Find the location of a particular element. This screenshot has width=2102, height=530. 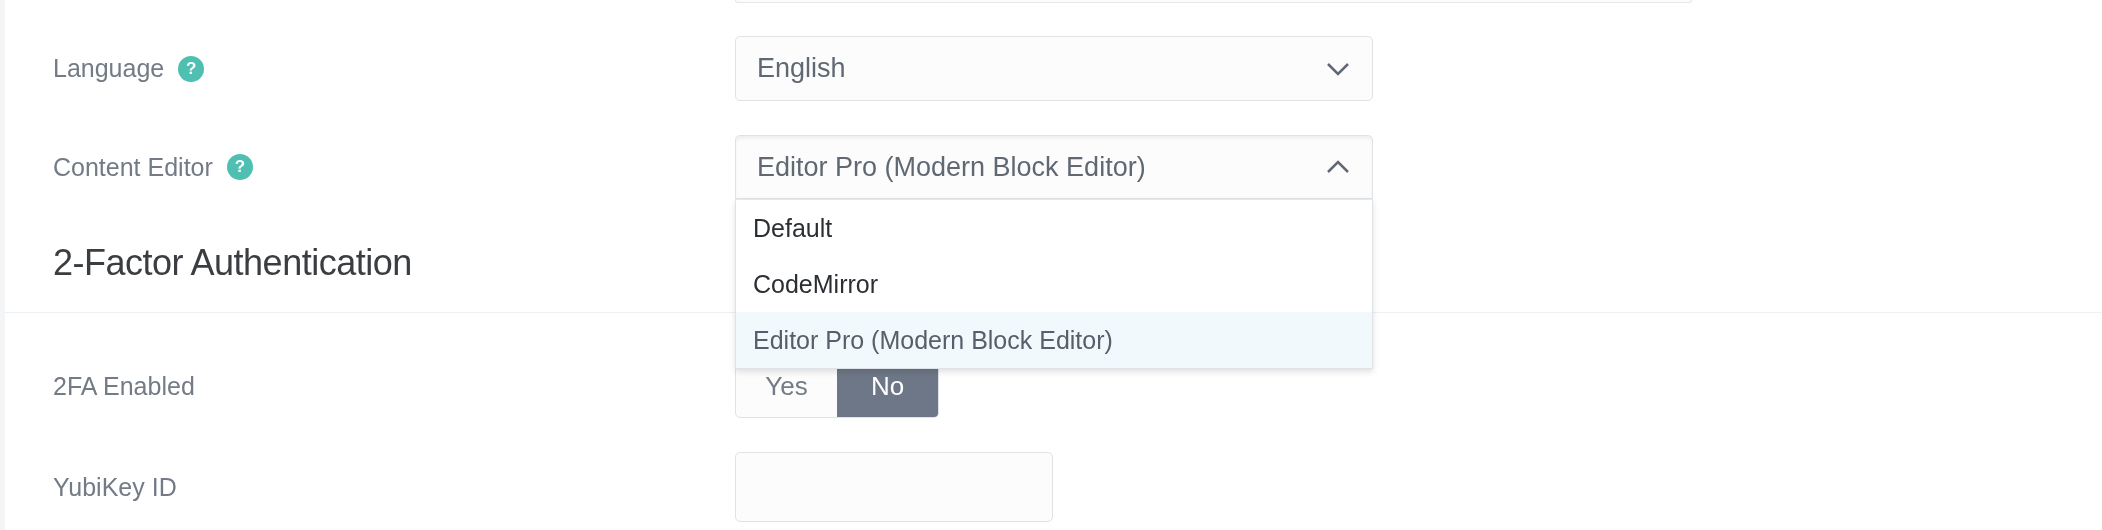

dropdown-option: CodeMirror is located at coordinates (1054, 284).